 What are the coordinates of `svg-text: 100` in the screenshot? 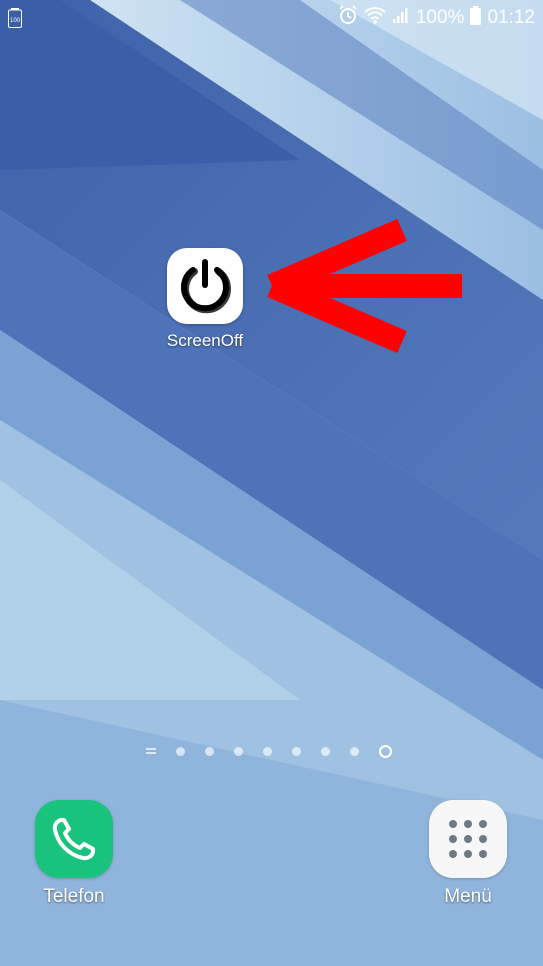 It's located at (15, 21).